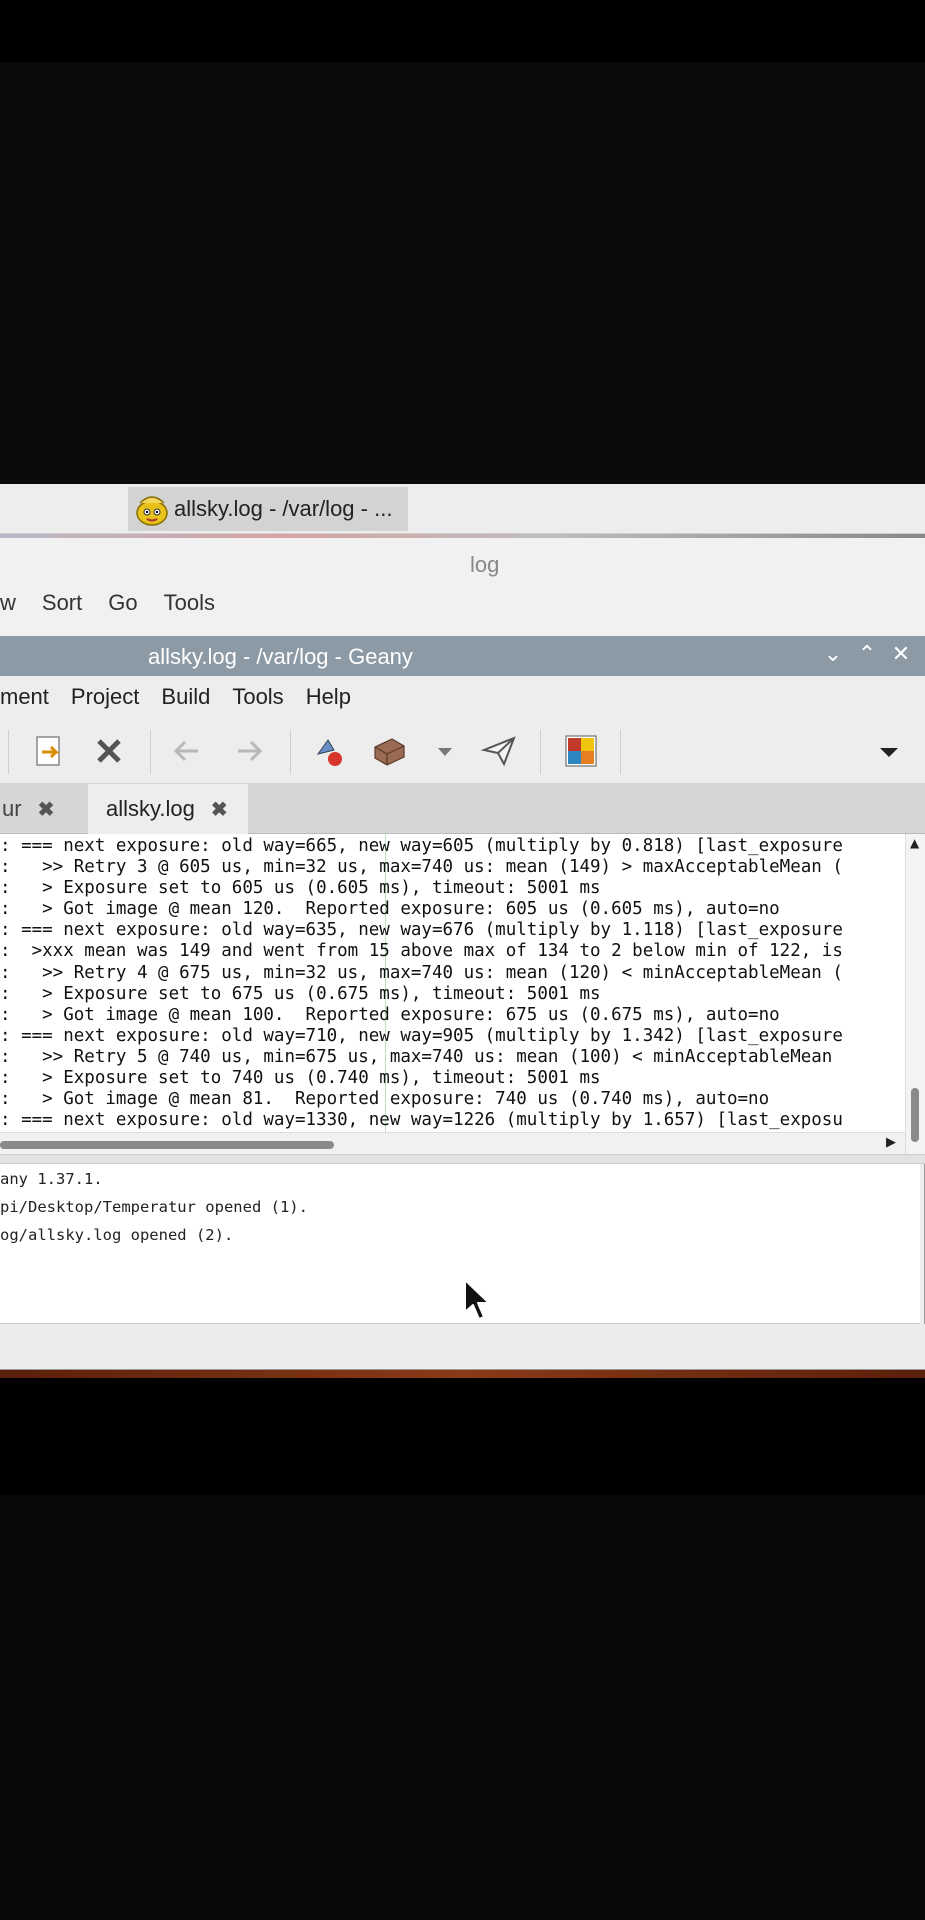 The width and height of the screenshot is (925, 1920). Describe the element at coordinates (901, 655) in the screenshot. I see `close-icon: ✕` at that location.